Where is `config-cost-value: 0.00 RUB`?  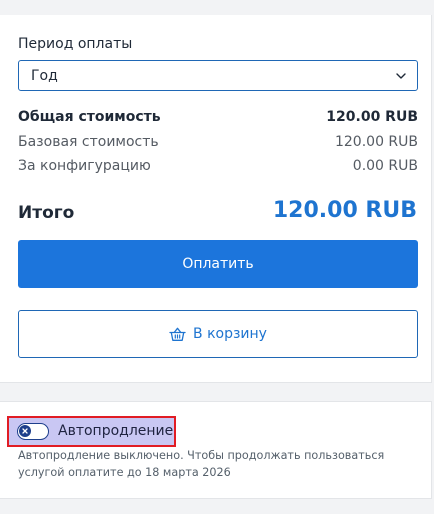 config-cost-value: 0.00 RUB is located at coordinates (385, 166).